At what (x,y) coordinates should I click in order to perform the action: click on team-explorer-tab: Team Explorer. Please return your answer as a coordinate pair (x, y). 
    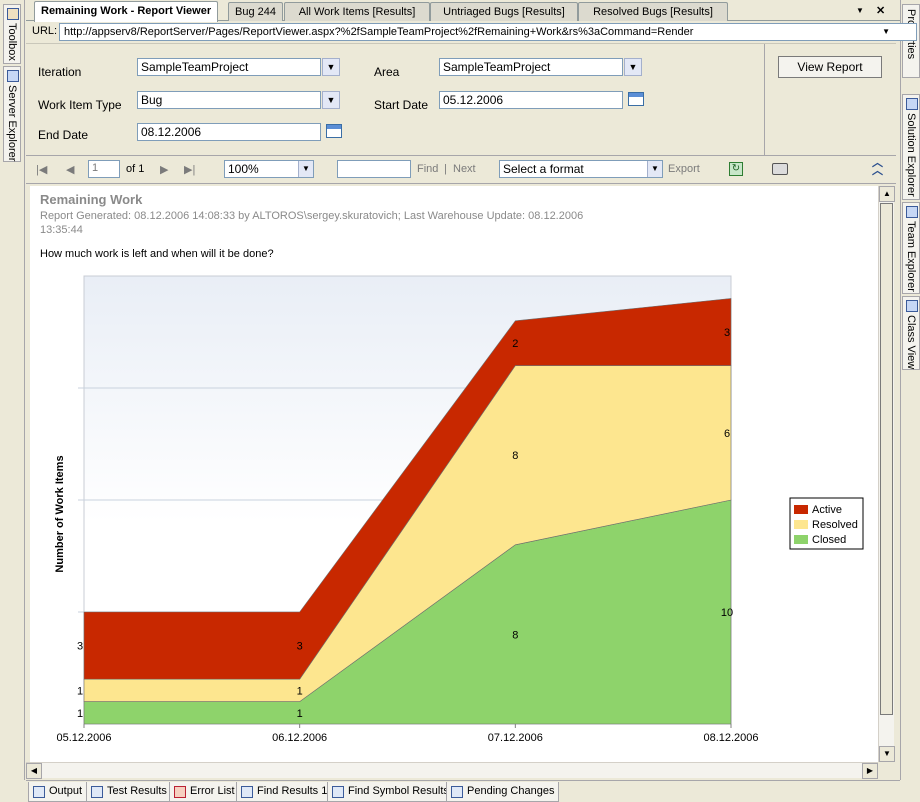
    Looking at the image, I should click on (911, 248).